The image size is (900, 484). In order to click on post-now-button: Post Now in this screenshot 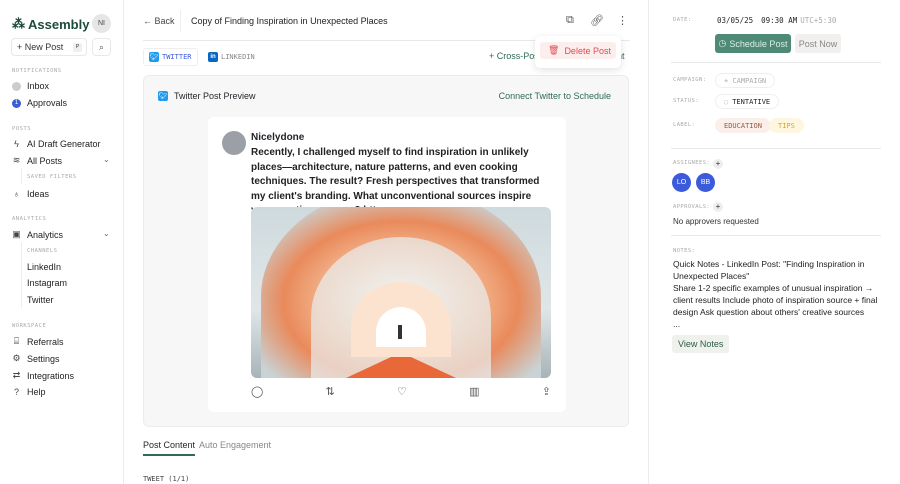, I will do `click(818, 43)`.